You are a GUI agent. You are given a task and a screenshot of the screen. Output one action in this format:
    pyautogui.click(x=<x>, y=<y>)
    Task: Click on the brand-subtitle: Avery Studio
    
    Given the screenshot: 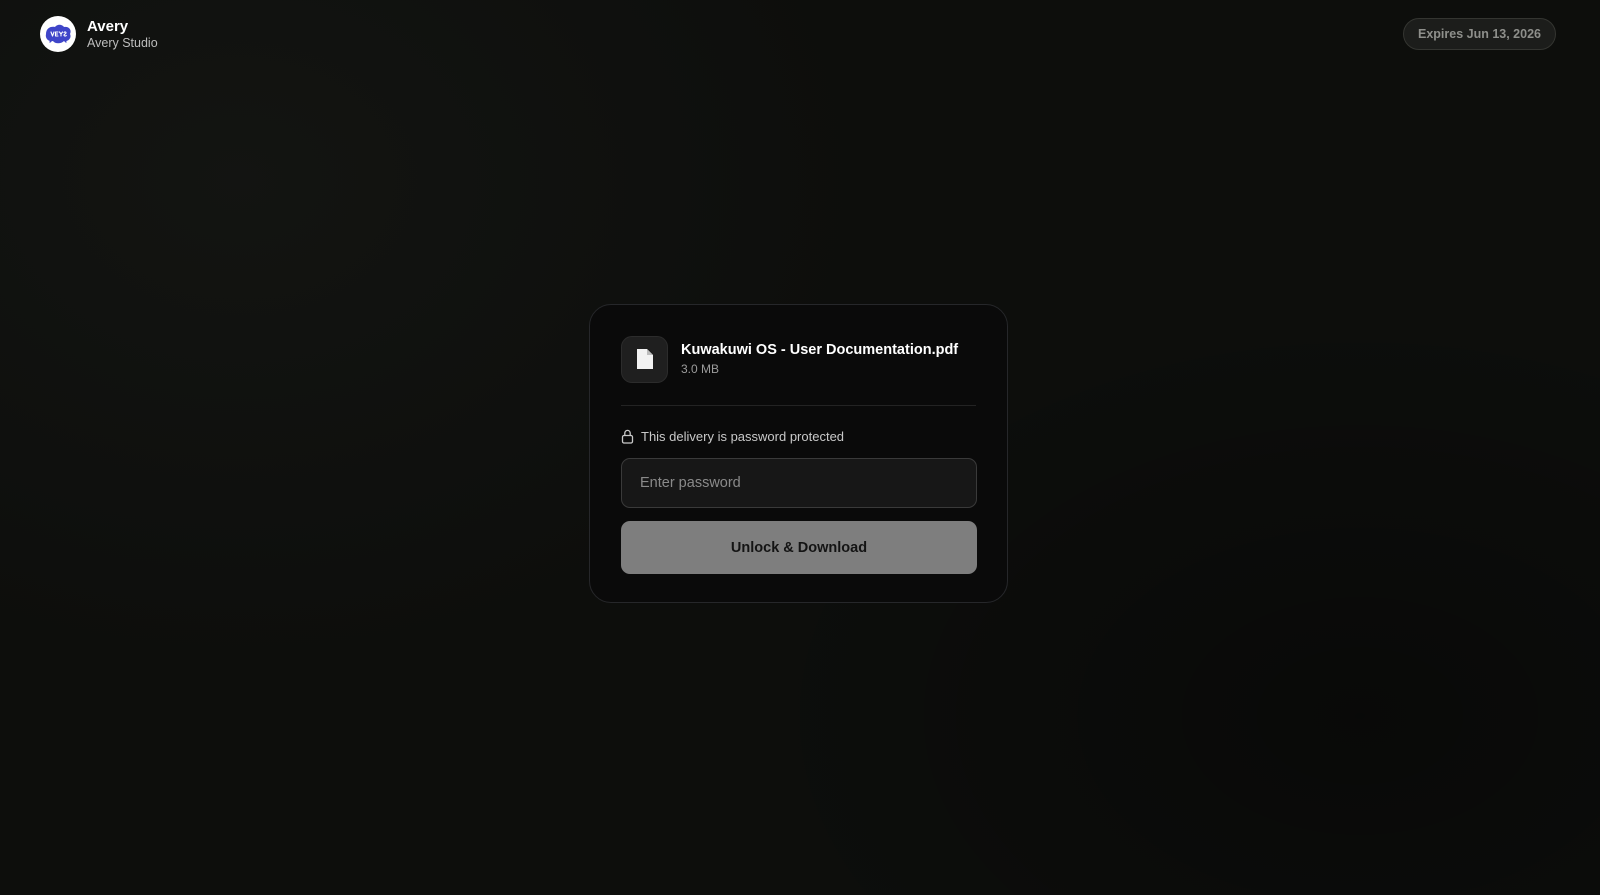 What is the action you would take?
    pyautogui.click(x=122, y=42)
    